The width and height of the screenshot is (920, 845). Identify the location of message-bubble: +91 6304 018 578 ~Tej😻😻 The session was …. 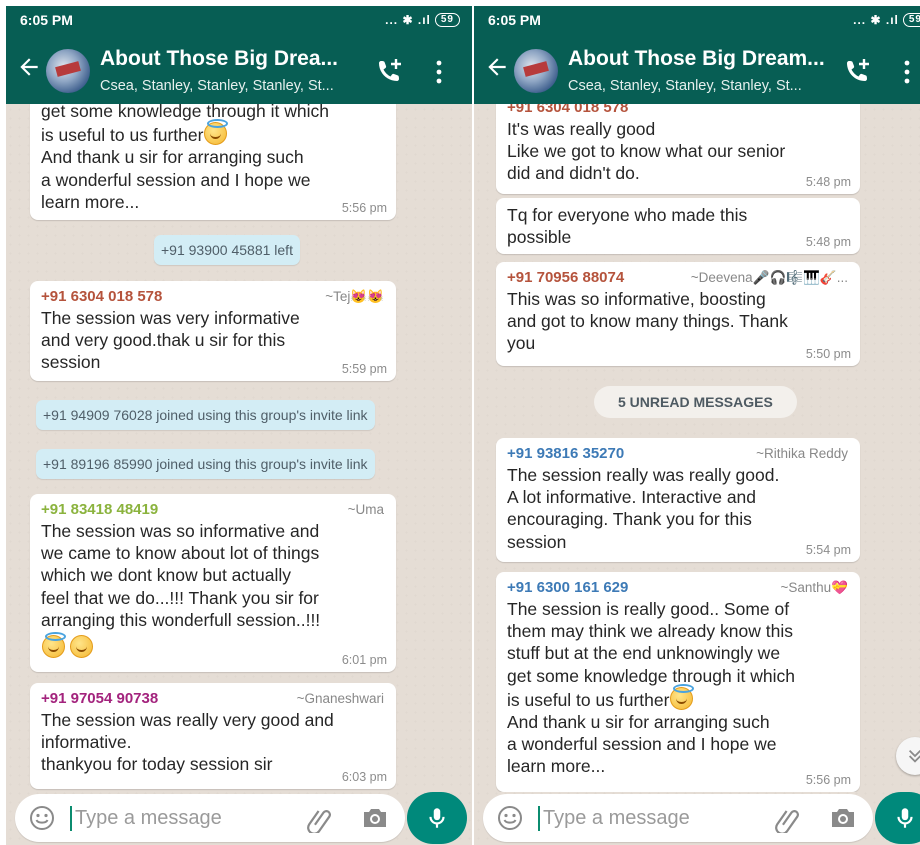
(213, 331).